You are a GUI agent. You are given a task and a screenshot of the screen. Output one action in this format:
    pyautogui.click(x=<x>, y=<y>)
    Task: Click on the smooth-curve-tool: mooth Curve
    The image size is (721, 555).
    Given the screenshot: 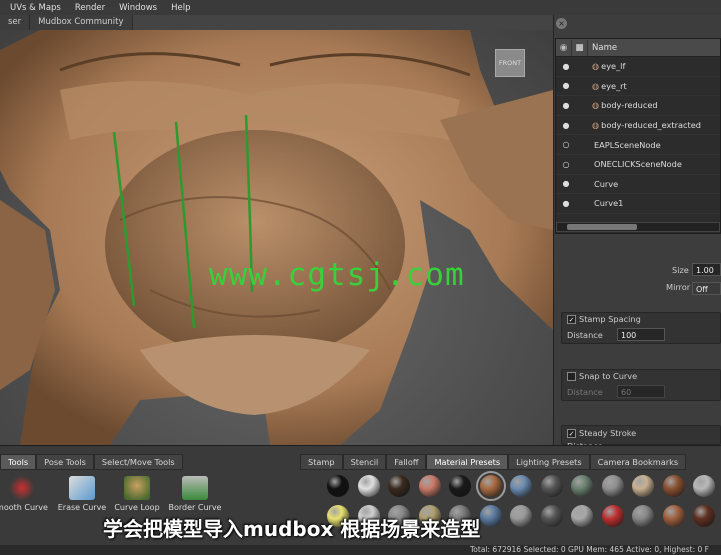 What is the action you would take?
    pyautogui.click(x=26, y=494)
    